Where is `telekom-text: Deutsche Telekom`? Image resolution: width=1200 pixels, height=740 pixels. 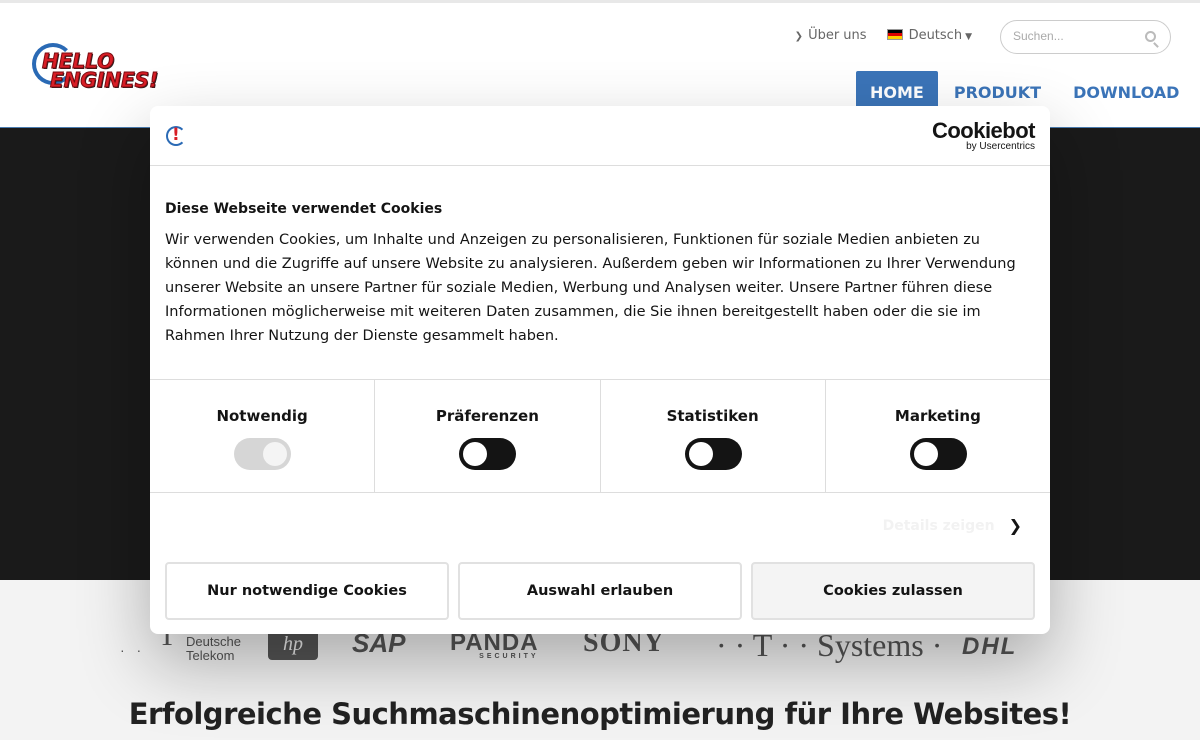 telekom-text: Deutsche Telekom is located at coordinates (213, 649).